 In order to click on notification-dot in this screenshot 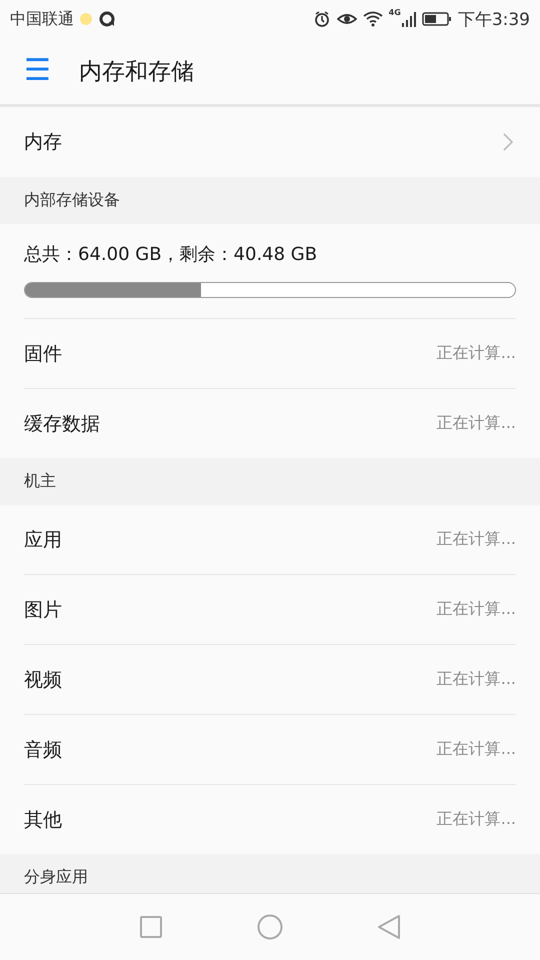, I will do `click(86, 19)`.